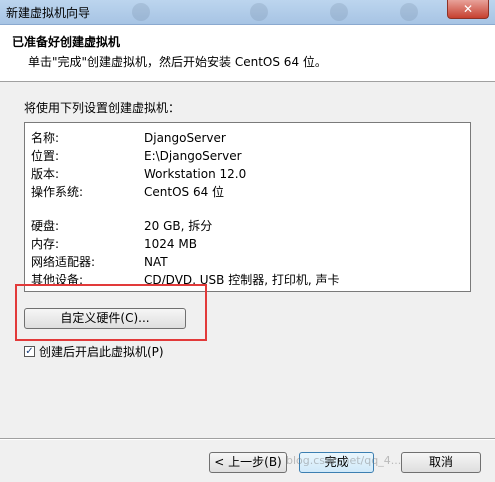  Describe the element at coordinates (336, 462) in the screenshot. I see `finish-button: 完成` at that location.